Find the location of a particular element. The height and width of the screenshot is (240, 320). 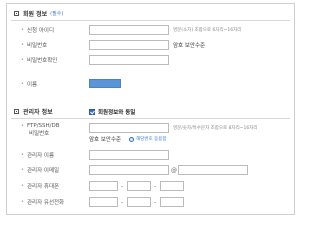

password-confirm-input is located at coordinates (129, 60).